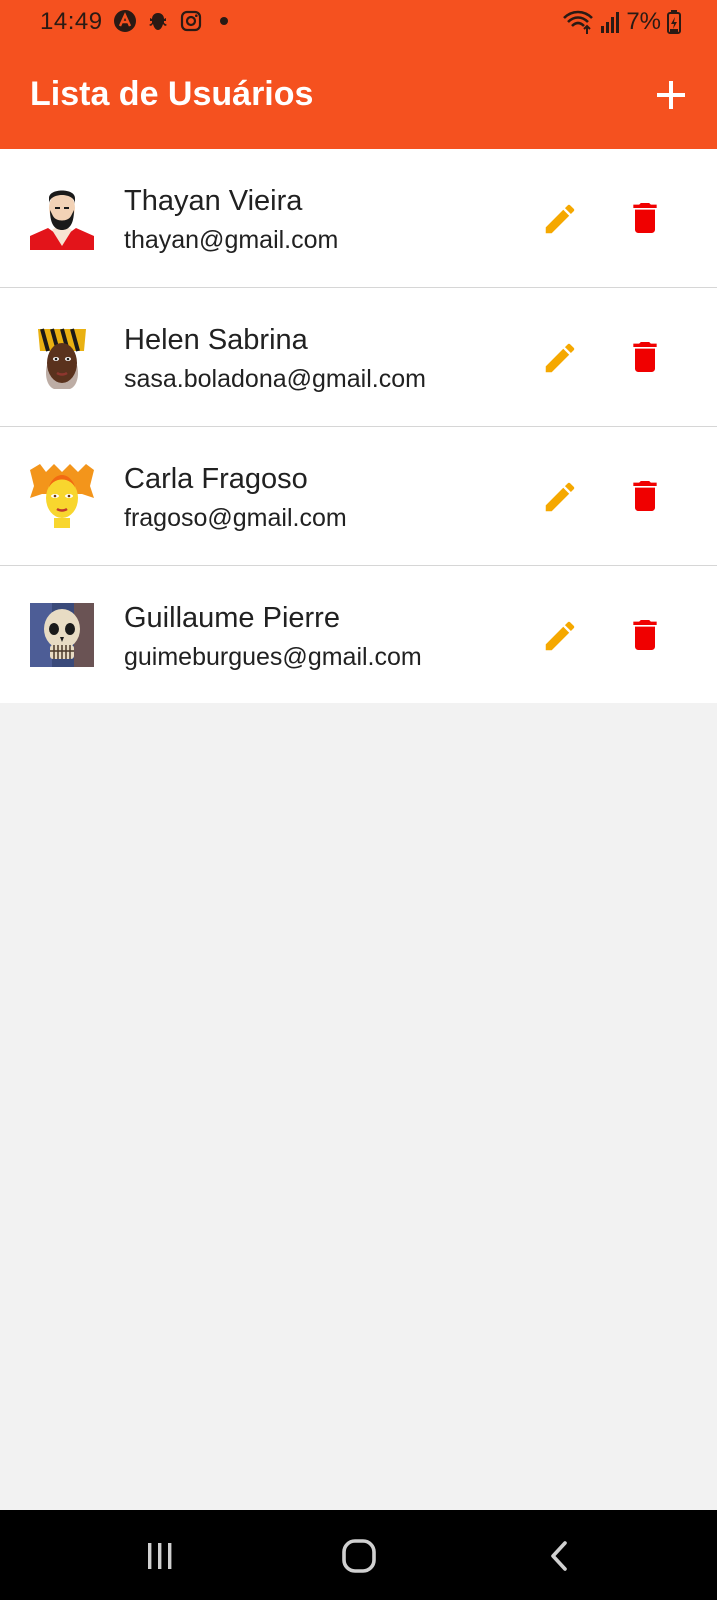 The image size is (717, 1600). I want to click on user-name: Helen Sabrina, so click(216, 340).